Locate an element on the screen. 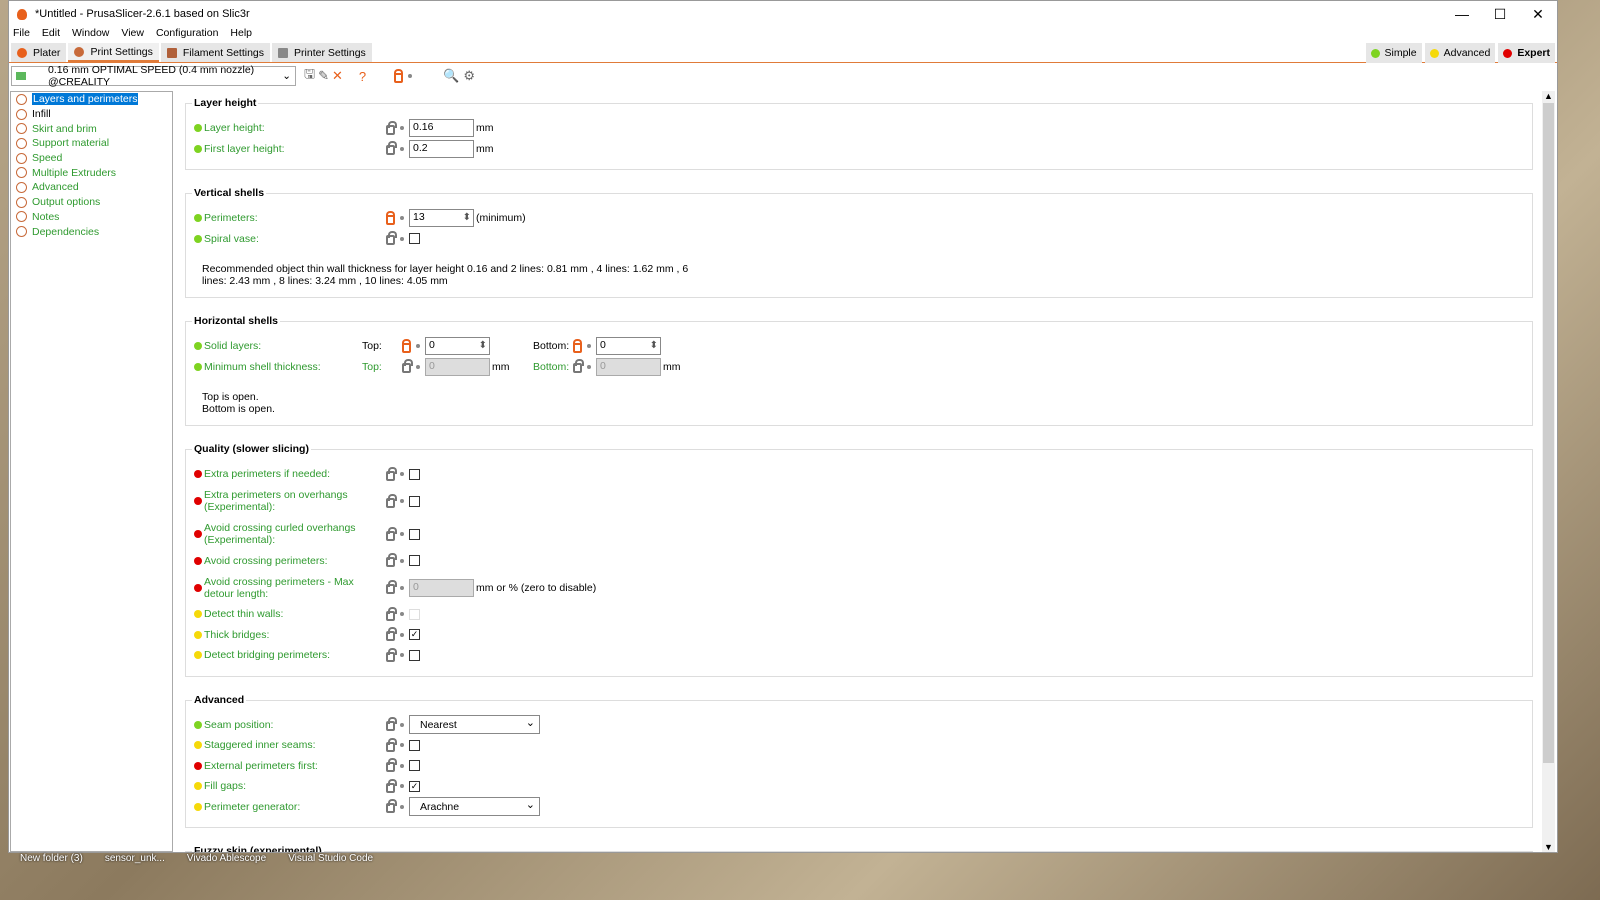 This screenshot has width=1600, height=900. tree-item-layers-and-perimeters: Layers and perimeters is located at coordinates (91, 99).